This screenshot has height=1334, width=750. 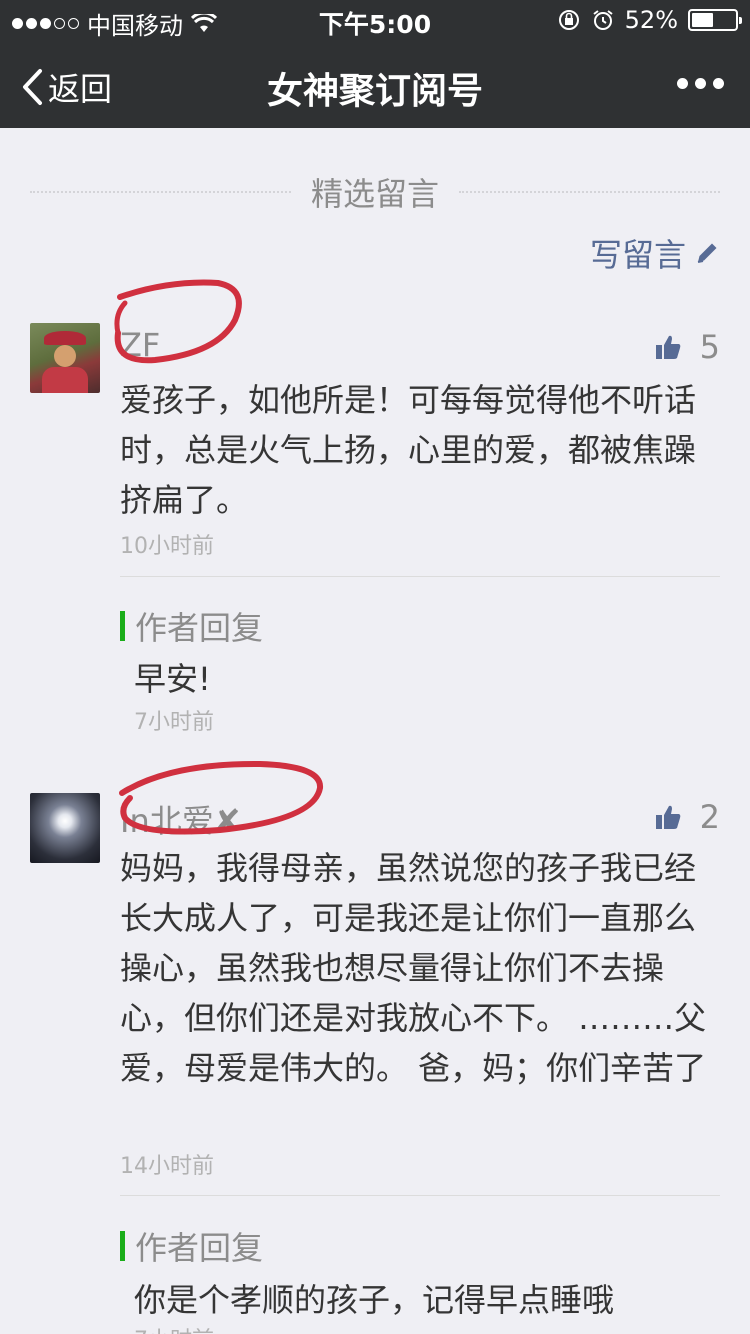 I want to click on comment-time: 14小时前, so click(x=167, y=1166).